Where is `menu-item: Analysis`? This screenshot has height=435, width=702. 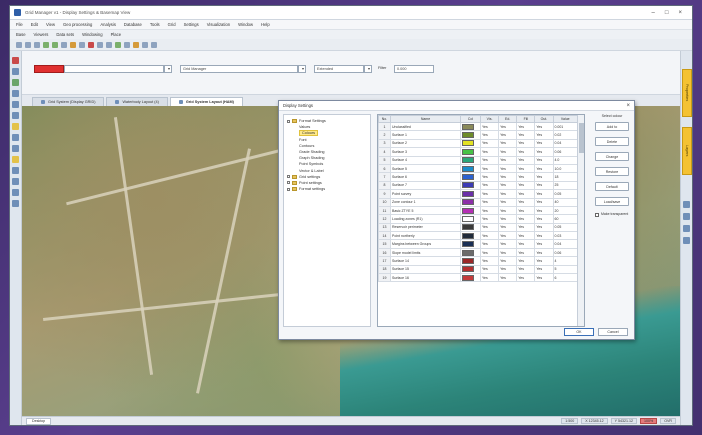
menu-item: Analysis is located at coordinates (108, 24).